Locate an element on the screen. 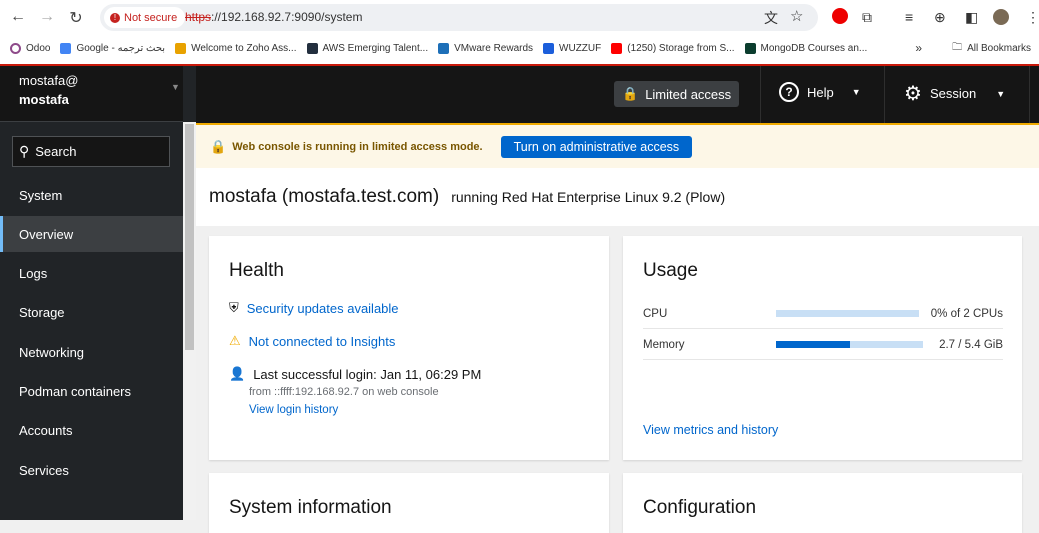 This screenshot has height=533, width=1039. extensions-icon: ⧉ is located at coordinates (867, 17).